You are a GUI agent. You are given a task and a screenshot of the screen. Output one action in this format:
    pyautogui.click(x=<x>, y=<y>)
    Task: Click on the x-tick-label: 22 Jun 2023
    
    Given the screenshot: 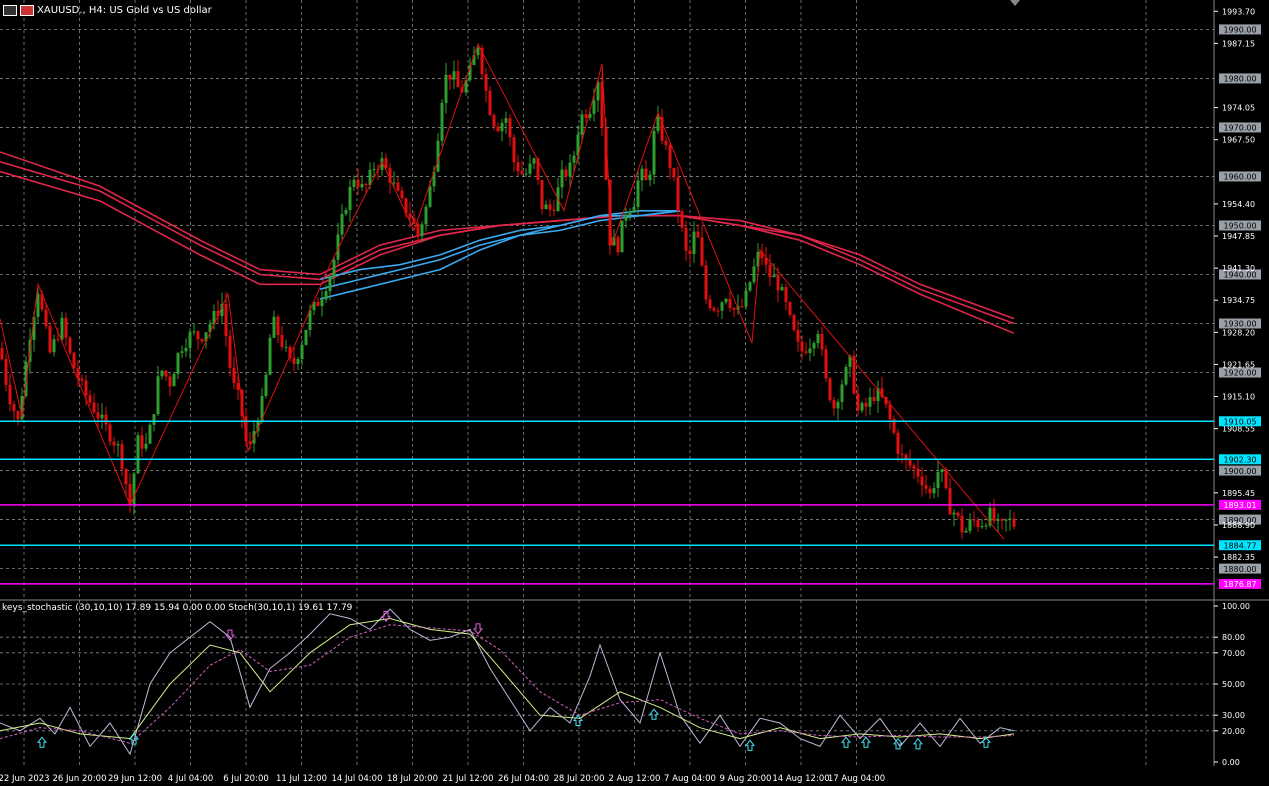 What is the action you would take?
    pyautogui.click(x=25, y=779)
    